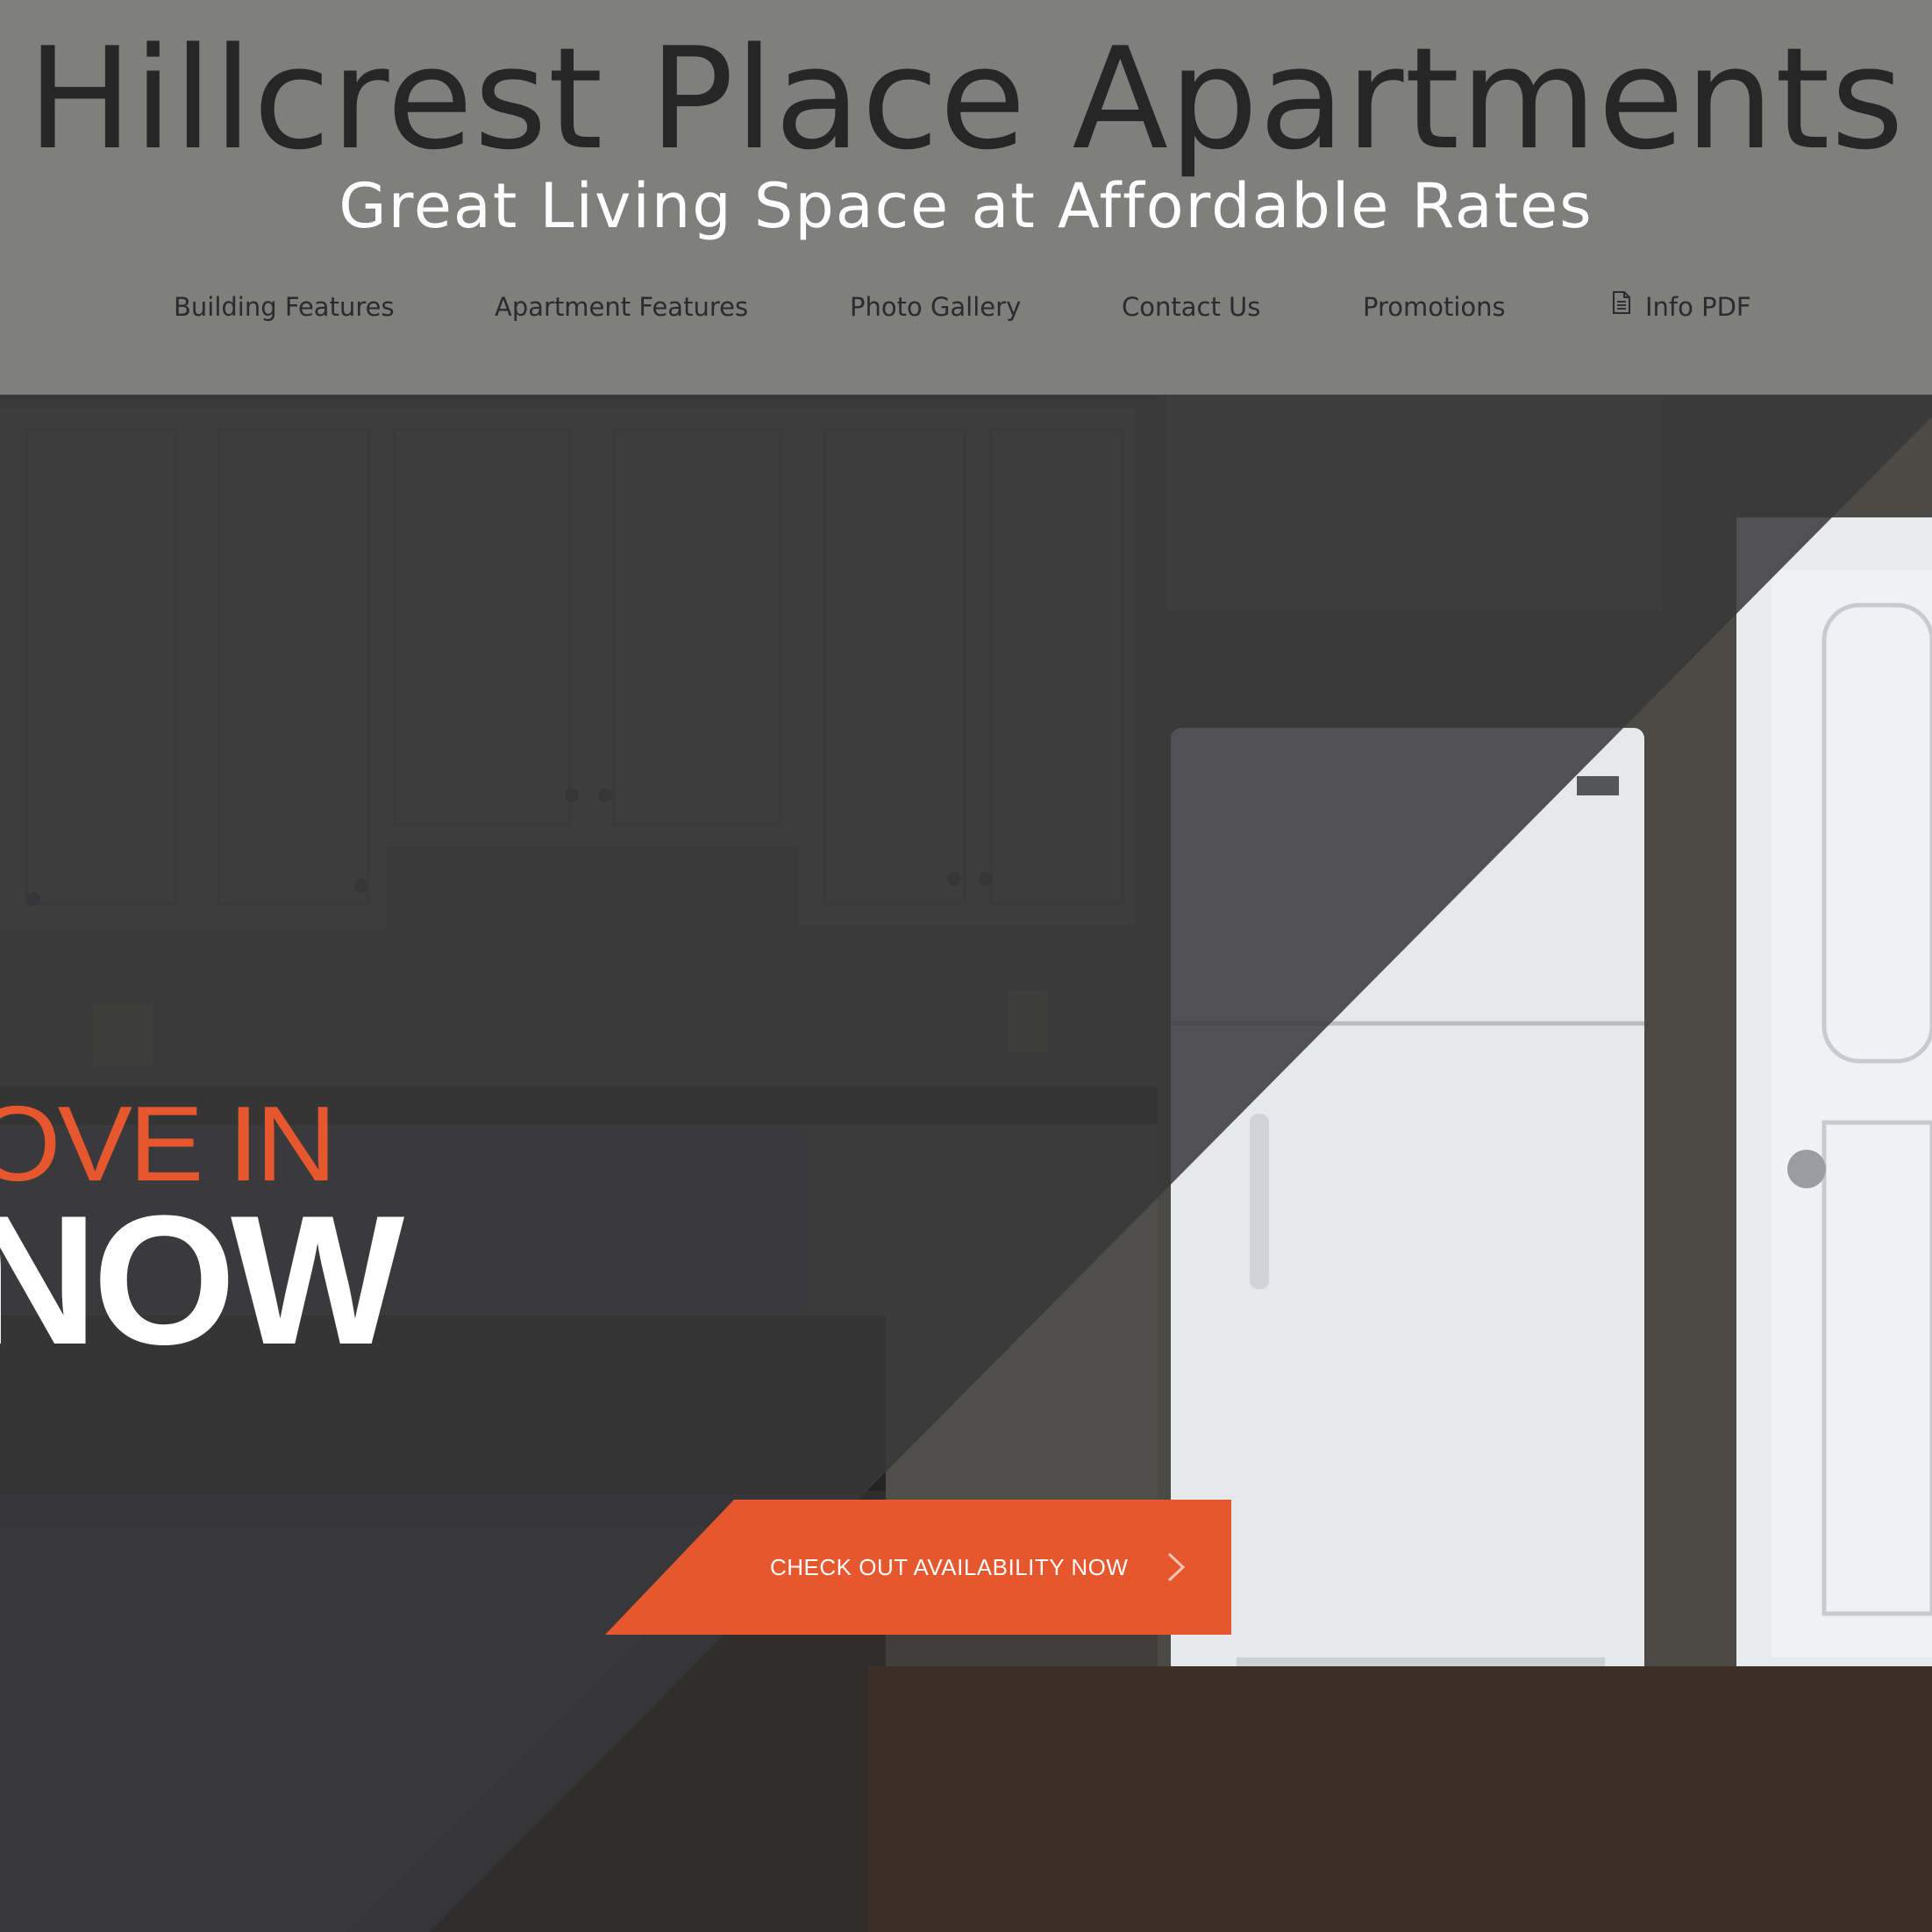 The image size is (1932, 1932). I want to click on nav-building-features: Building Features, so click(284, 307).